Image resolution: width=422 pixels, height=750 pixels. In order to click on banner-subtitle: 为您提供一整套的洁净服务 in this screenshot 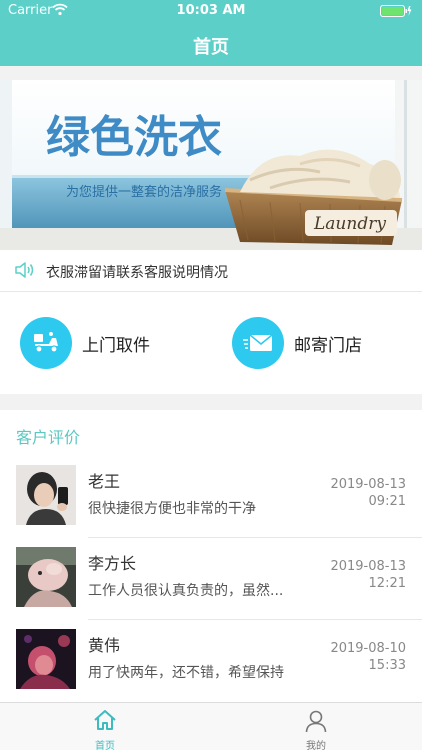, I will do `click(144, 192)`.